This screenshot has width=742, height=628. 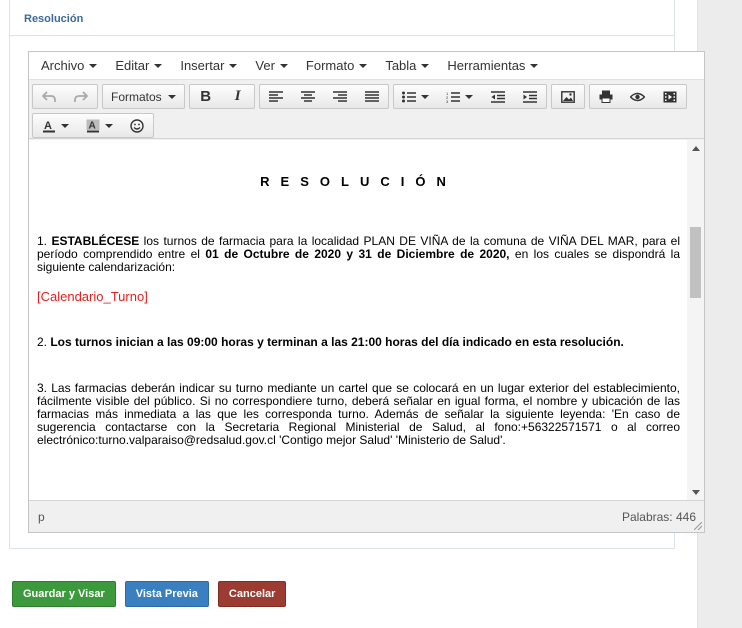 I want to click on undo-icon, so click(x=49, y=96).